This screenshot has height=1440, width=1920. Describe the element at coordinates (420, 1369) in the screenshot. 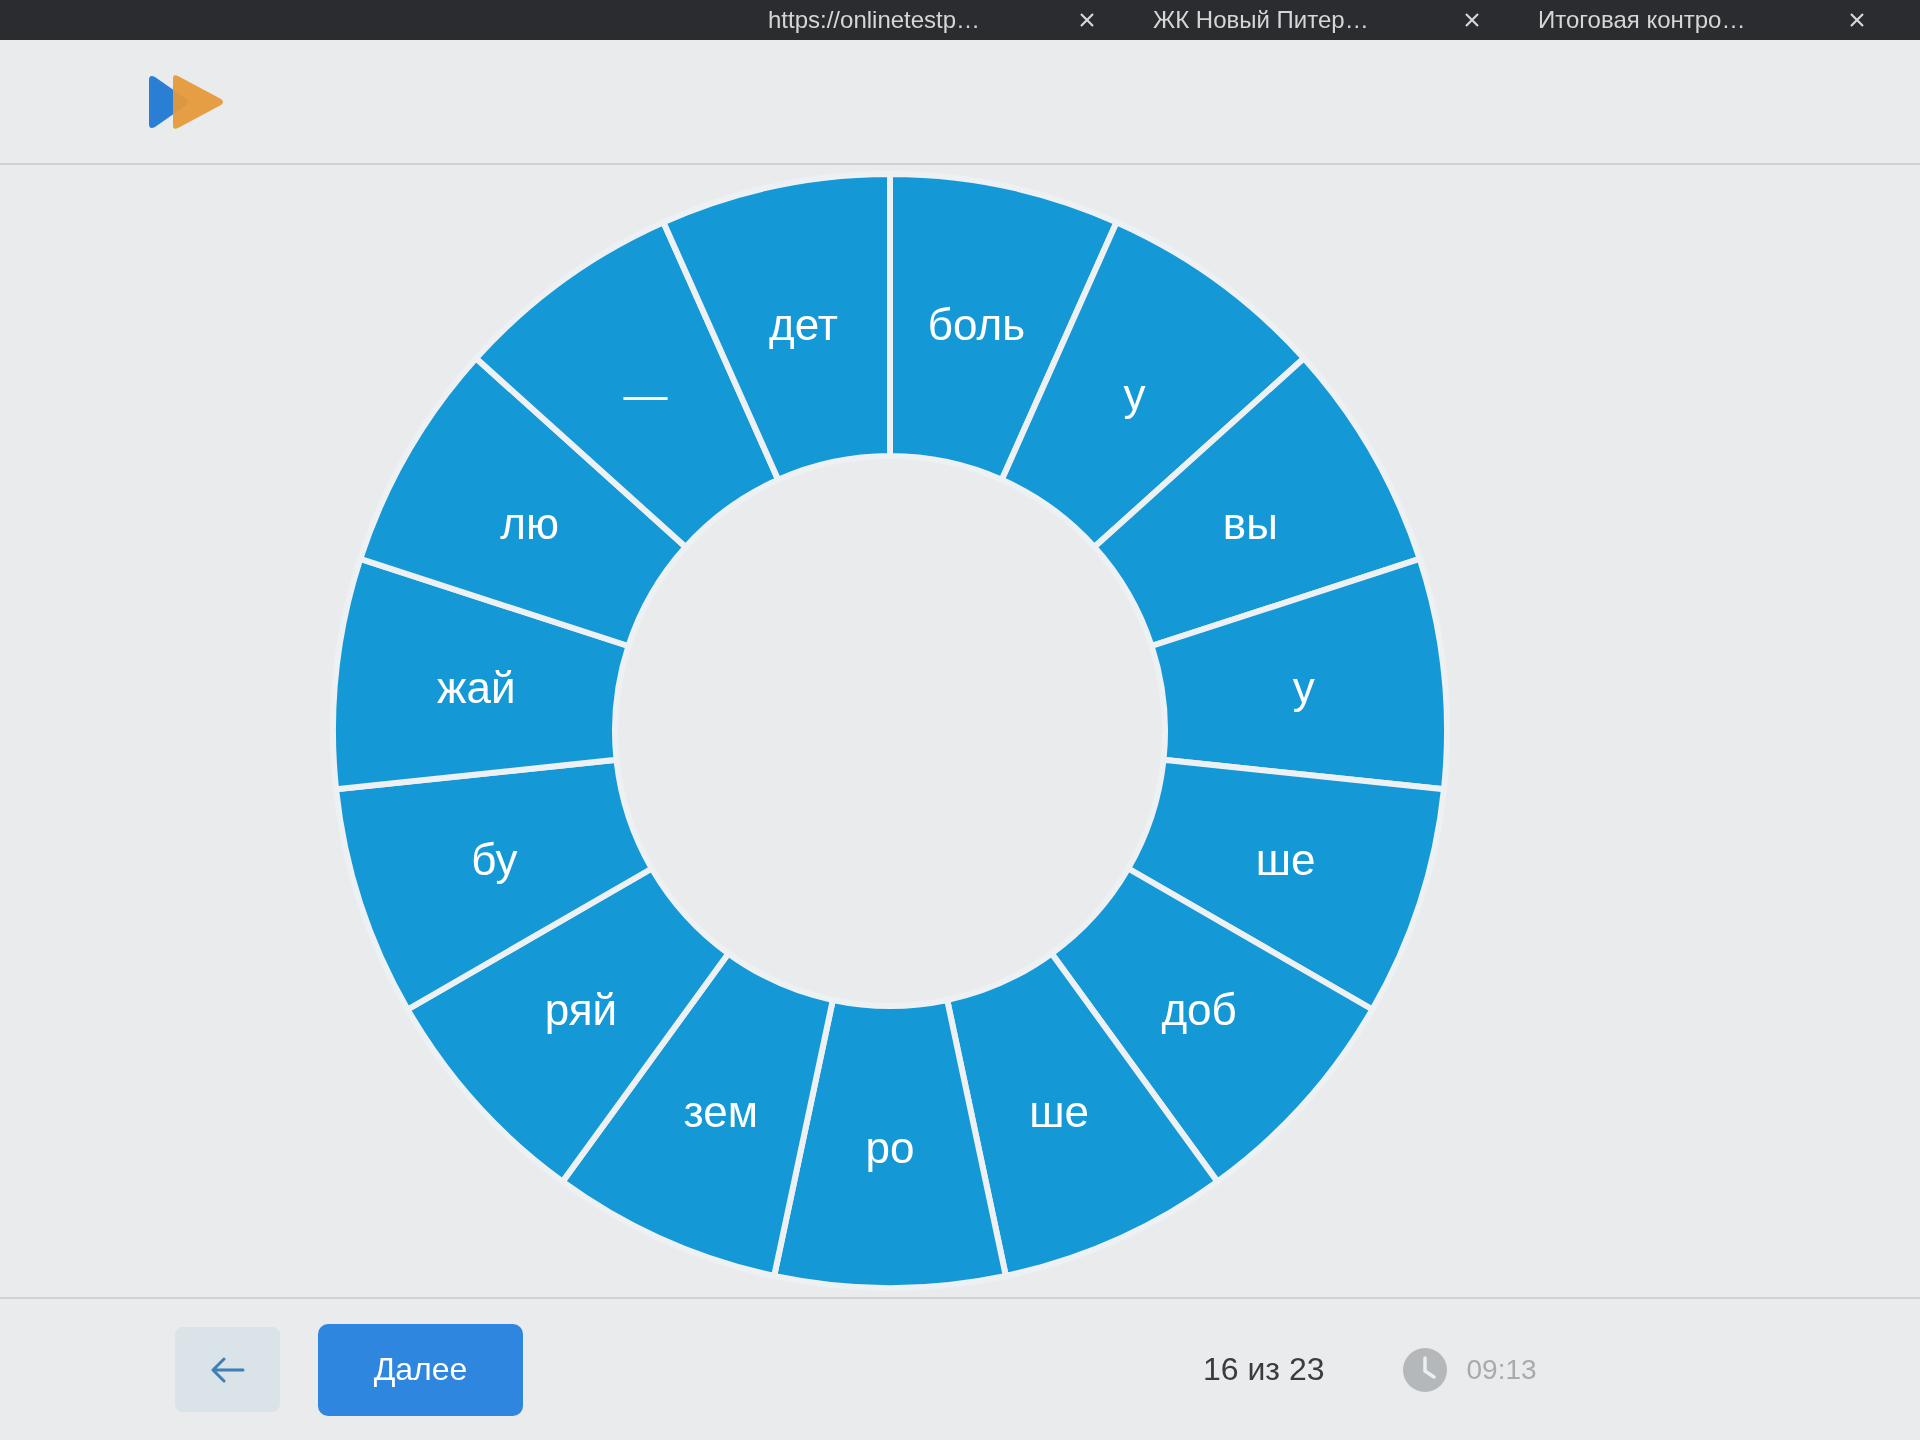

I see `next-button: Далее` at that location.